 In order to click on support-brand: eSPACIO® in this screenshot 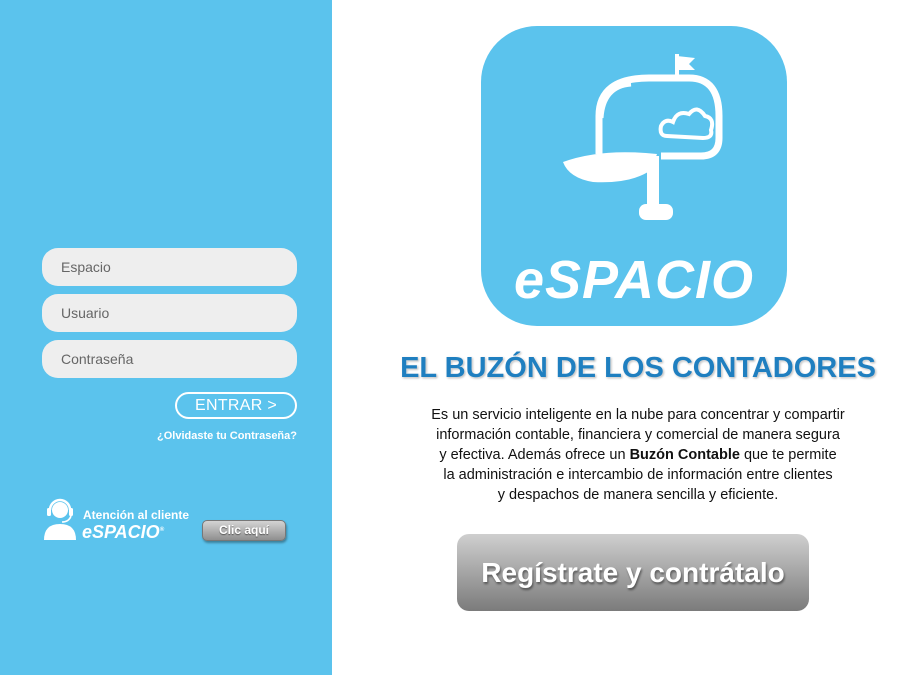, I will do `click(123, 532)`.